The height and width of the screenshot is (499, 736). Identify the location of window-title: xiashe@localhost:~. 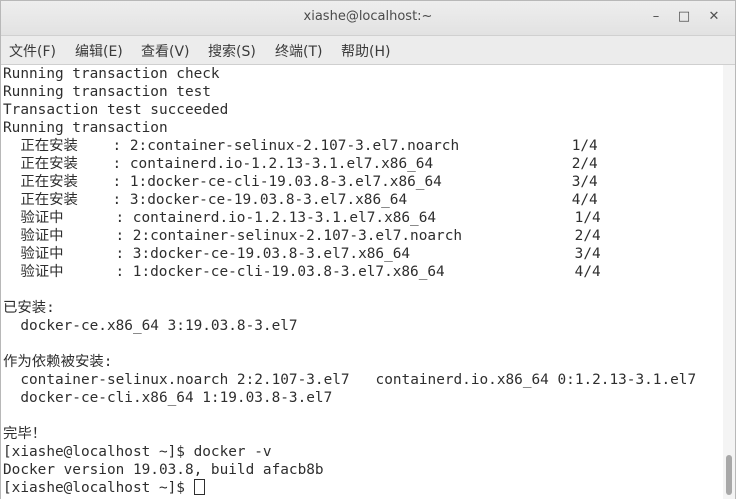
(368, 16).